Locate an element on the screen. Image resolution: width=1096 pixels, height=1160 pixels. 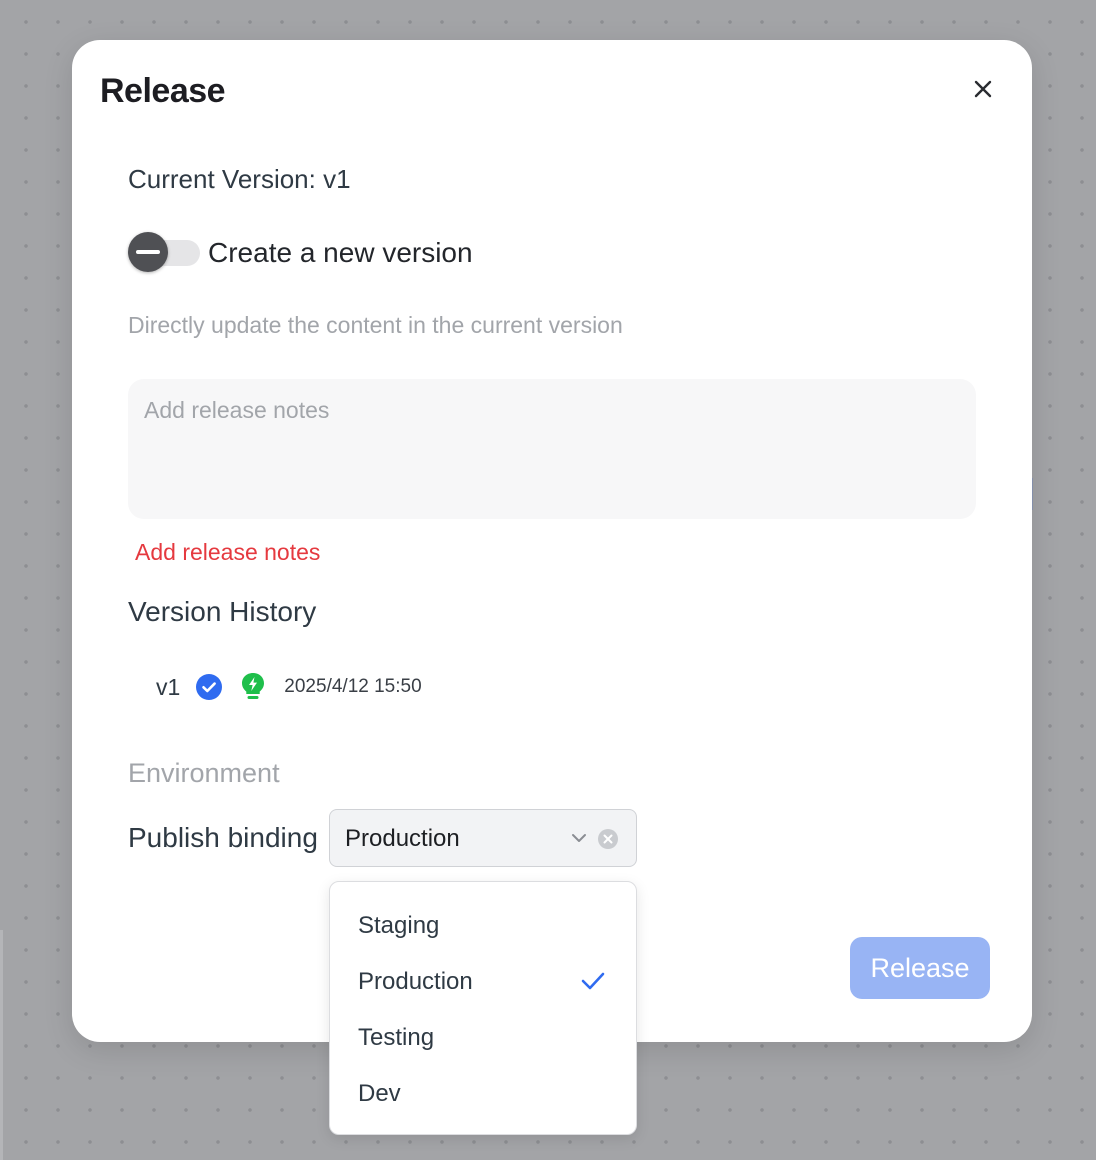
lightbulb-bolt-icon is located at coordinates (253, 687).